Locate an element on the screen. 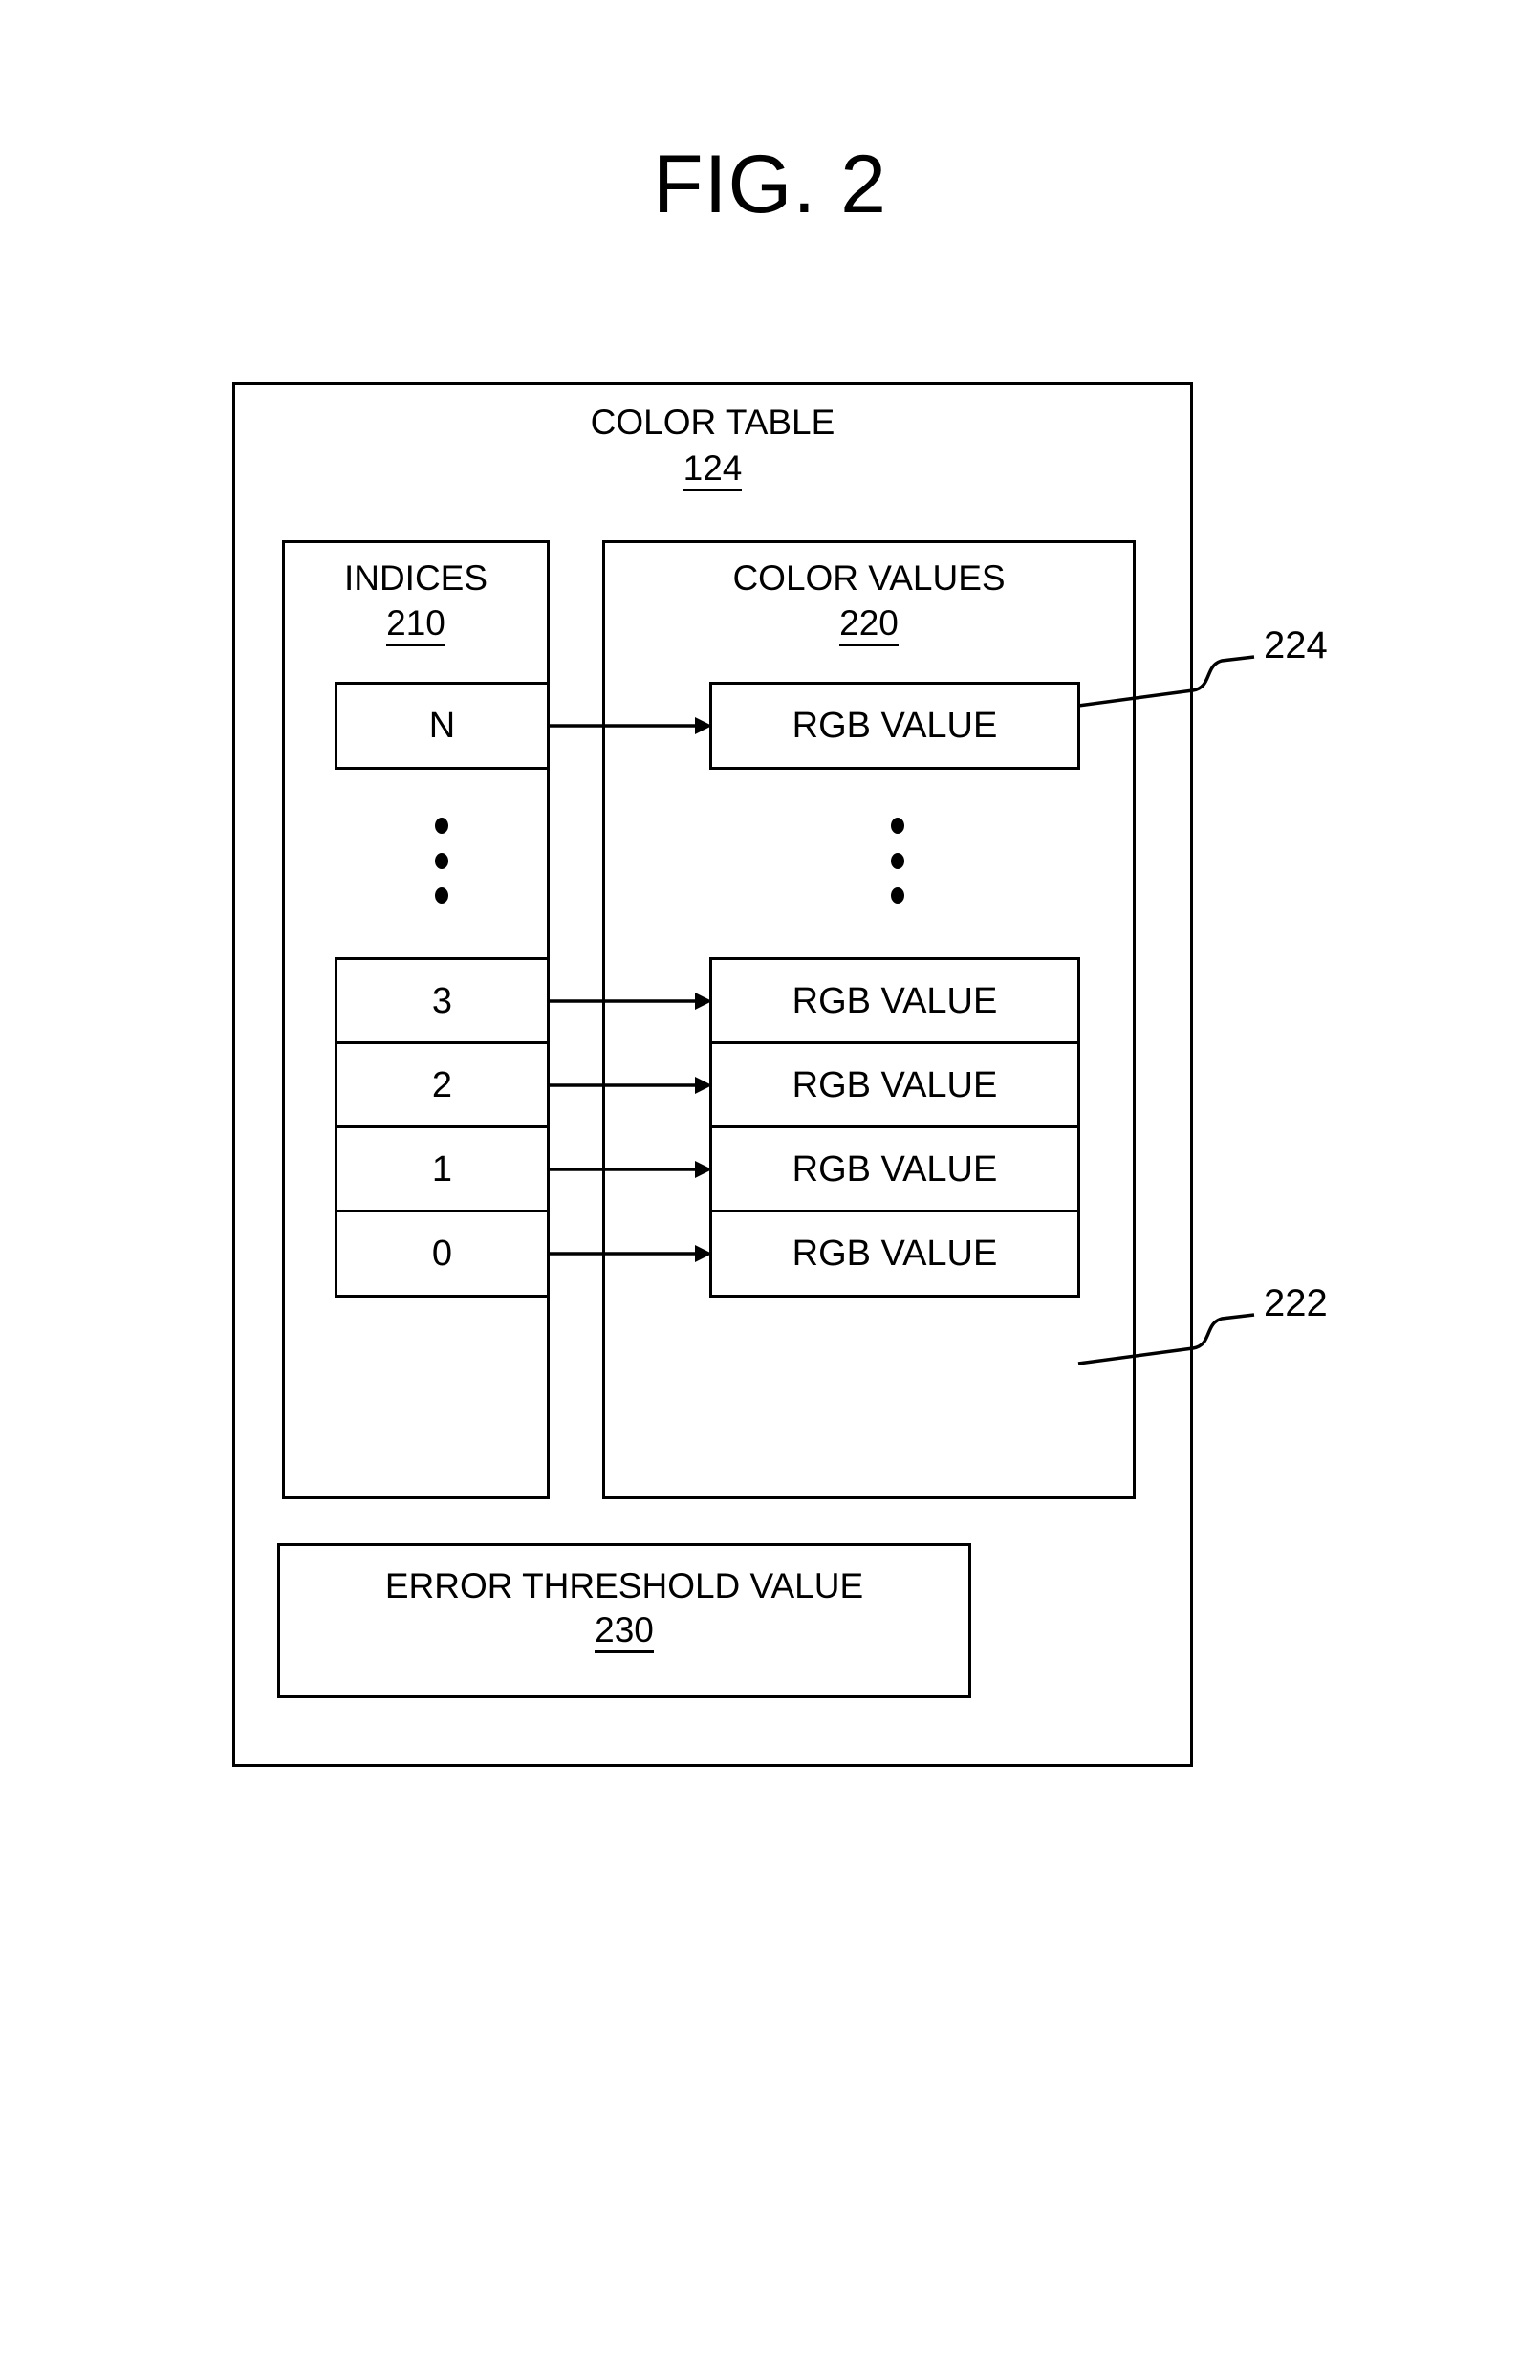  color-values-ellipsis is located at coordinates (897, 861).